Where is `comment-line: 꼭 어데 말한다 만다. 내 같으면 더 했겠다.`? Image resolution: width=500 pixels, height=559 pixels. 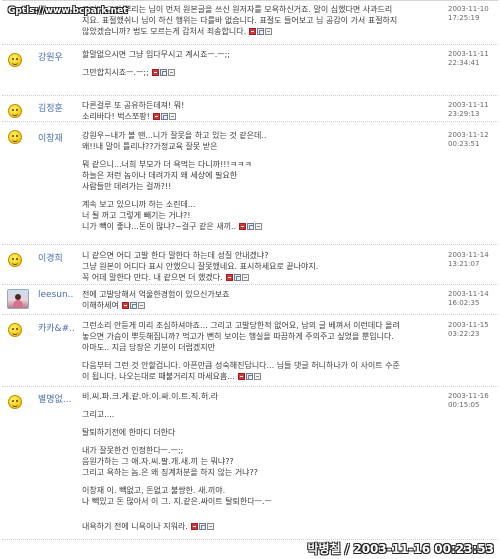
comment-line: 꼭 어데 말한다 만다. 내 같으면 더 했겠다. is located at coordinates (261, 277).